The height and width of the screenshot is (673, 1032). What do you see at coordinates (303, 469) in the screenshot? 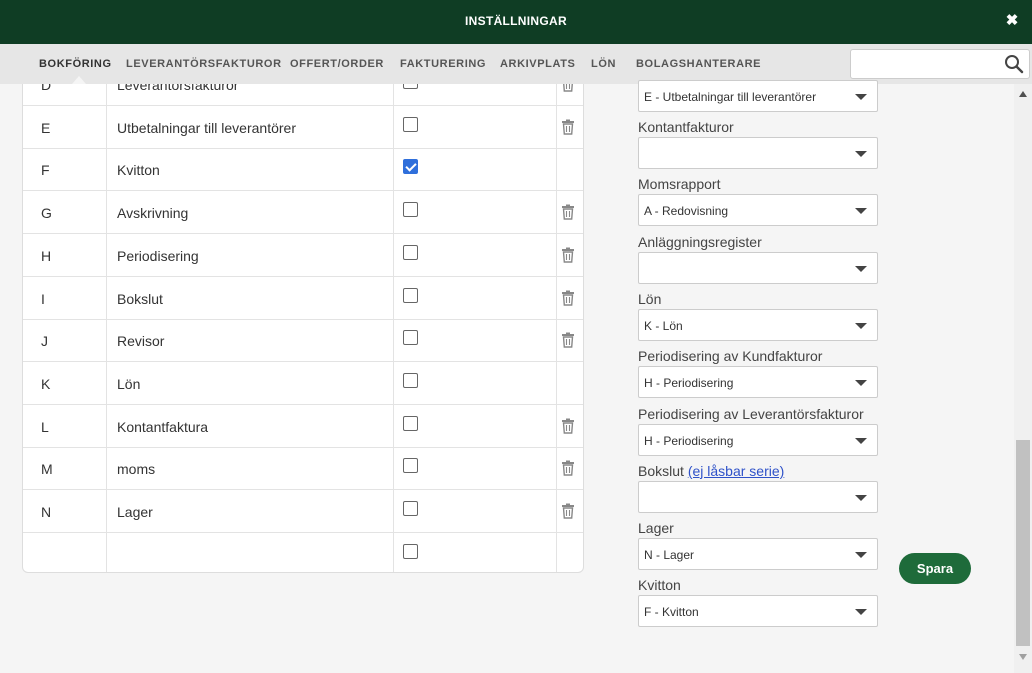
I see `table-row: Mmoms` at bounding box center [303, 469].